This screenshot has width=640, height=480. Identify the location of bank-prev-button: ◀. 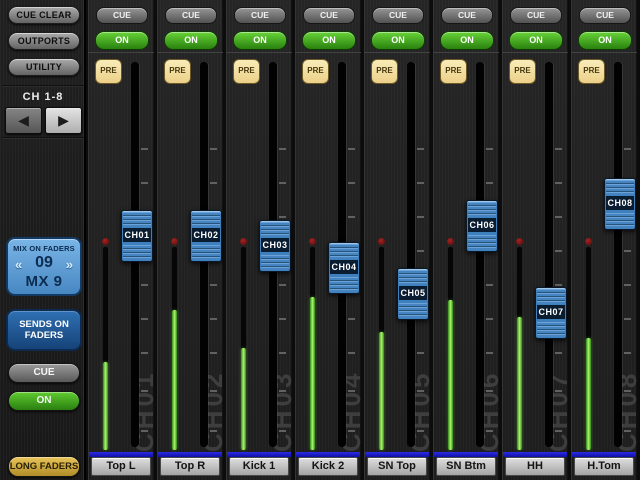
(23, 120).